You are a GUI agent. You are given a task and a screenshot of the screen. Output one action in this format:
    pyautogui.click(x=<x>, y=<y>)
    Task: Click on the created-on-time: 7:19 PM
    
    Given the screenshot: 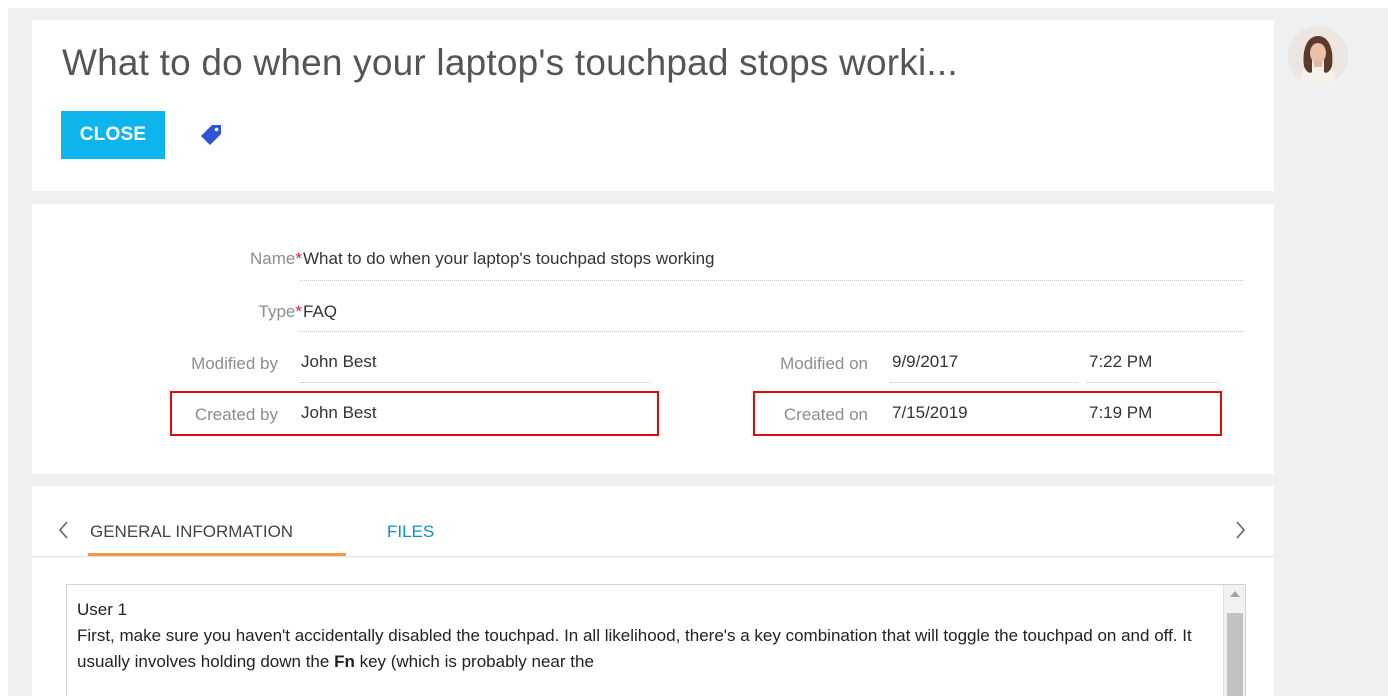 What is the action you would take?
    pyautogui.click(x=1120, y=413)
    